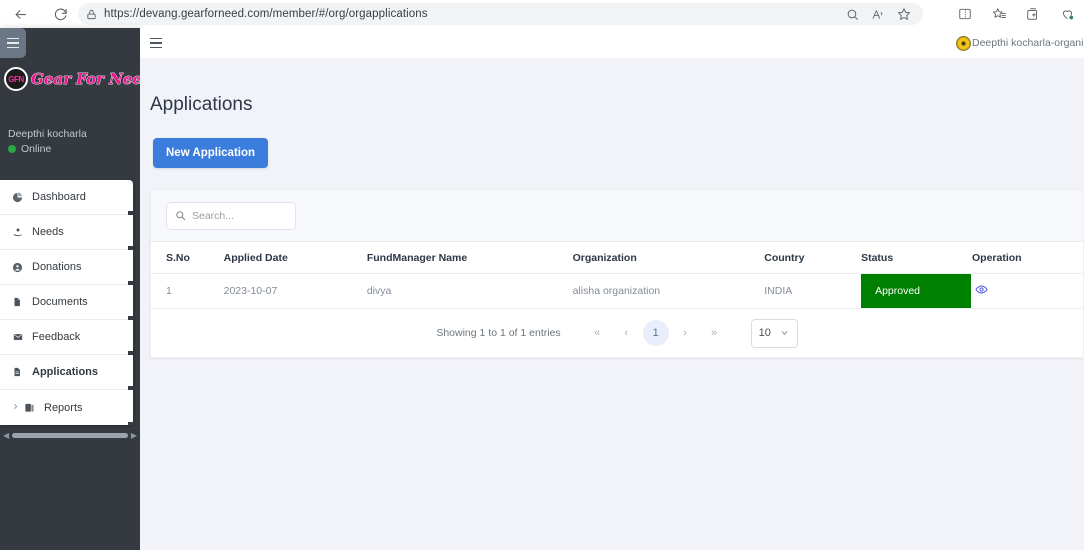 This screenshot has width=1084, height=550. I want to click on column-header-fundmanager: FundManager Name, so click(469, 258).